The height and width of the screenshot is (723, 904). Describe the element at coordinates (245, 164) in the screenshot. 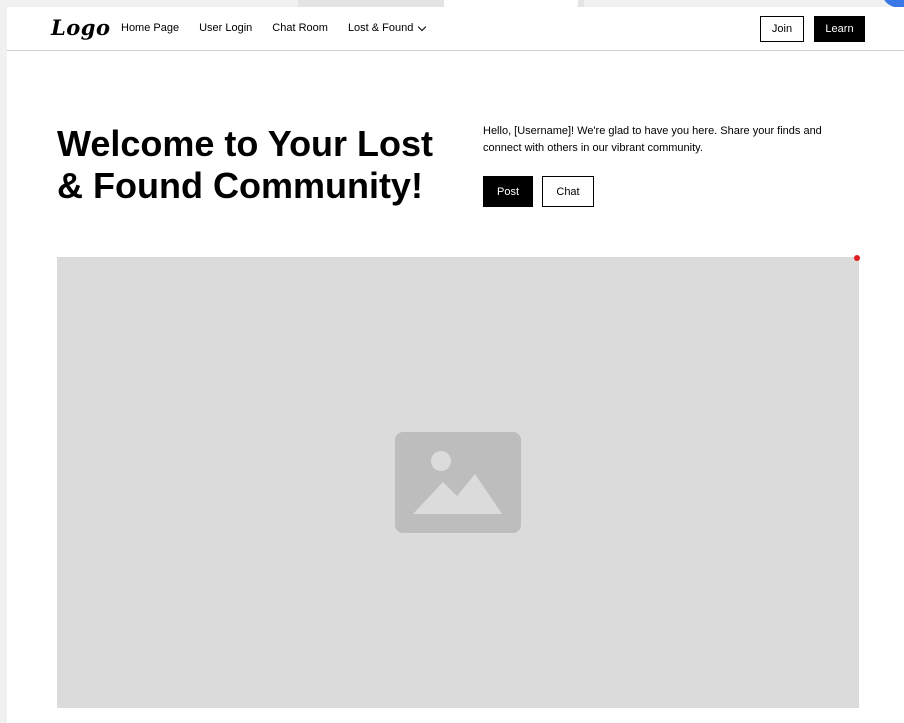

I see `hero-title: Welcome to Your Lost & Found Community!` at that location.